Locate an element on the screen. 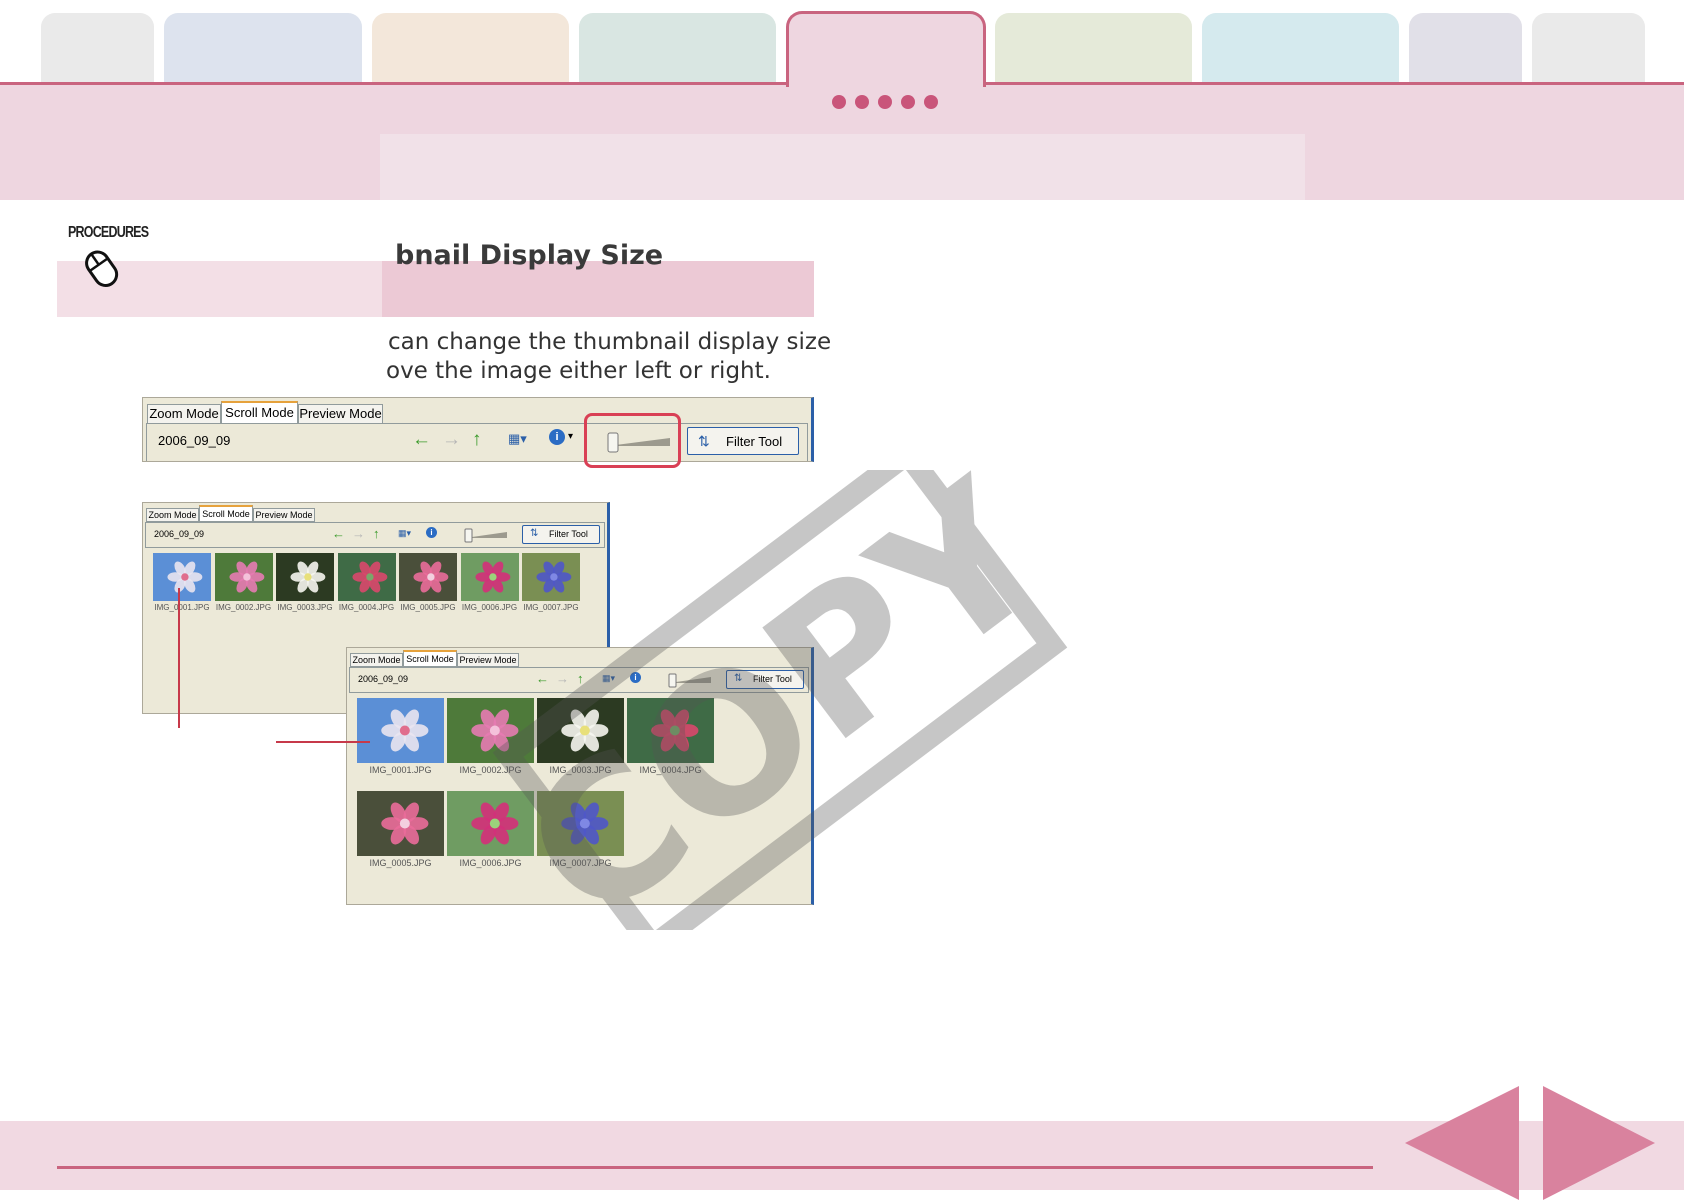 The image size is (1684, 1200). page-dots is located at coordinates (885, 102).